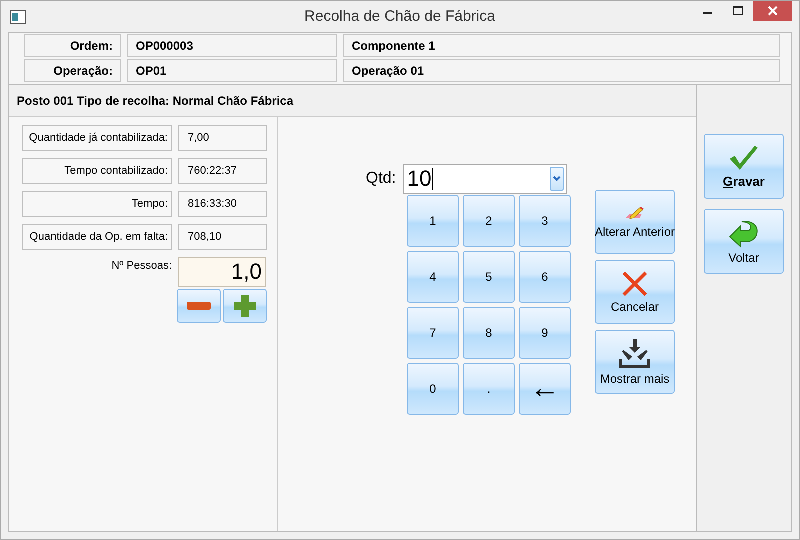 The height and width of the screenshot is (540, 800). What do you see at coordinates (97, 171) in the screenshot?
I see `info-label: Tempo contabilizado:` at bounding box center [97, 171].